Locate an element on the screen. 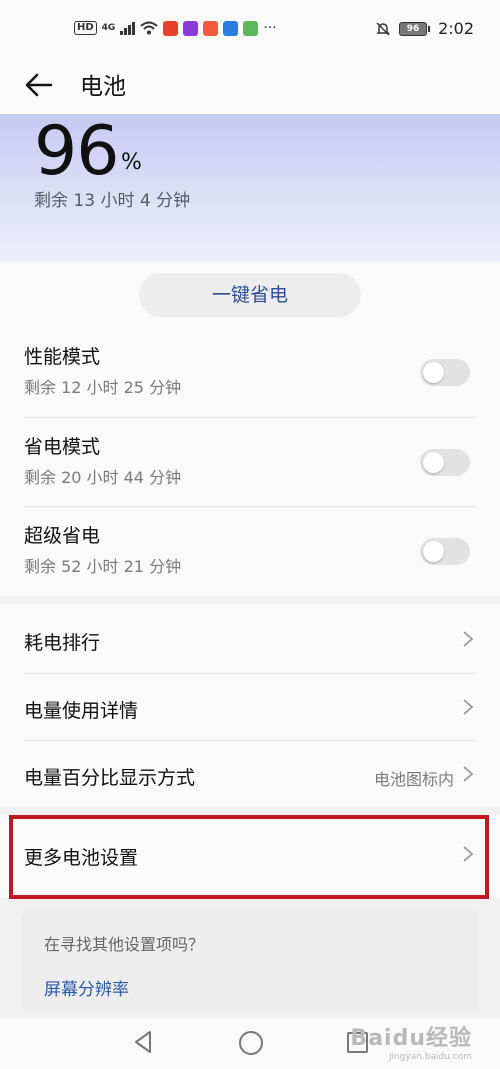 This screenshot has height=1069, width=500. battery-percent-unit: % is located at coordinates (131, 162).